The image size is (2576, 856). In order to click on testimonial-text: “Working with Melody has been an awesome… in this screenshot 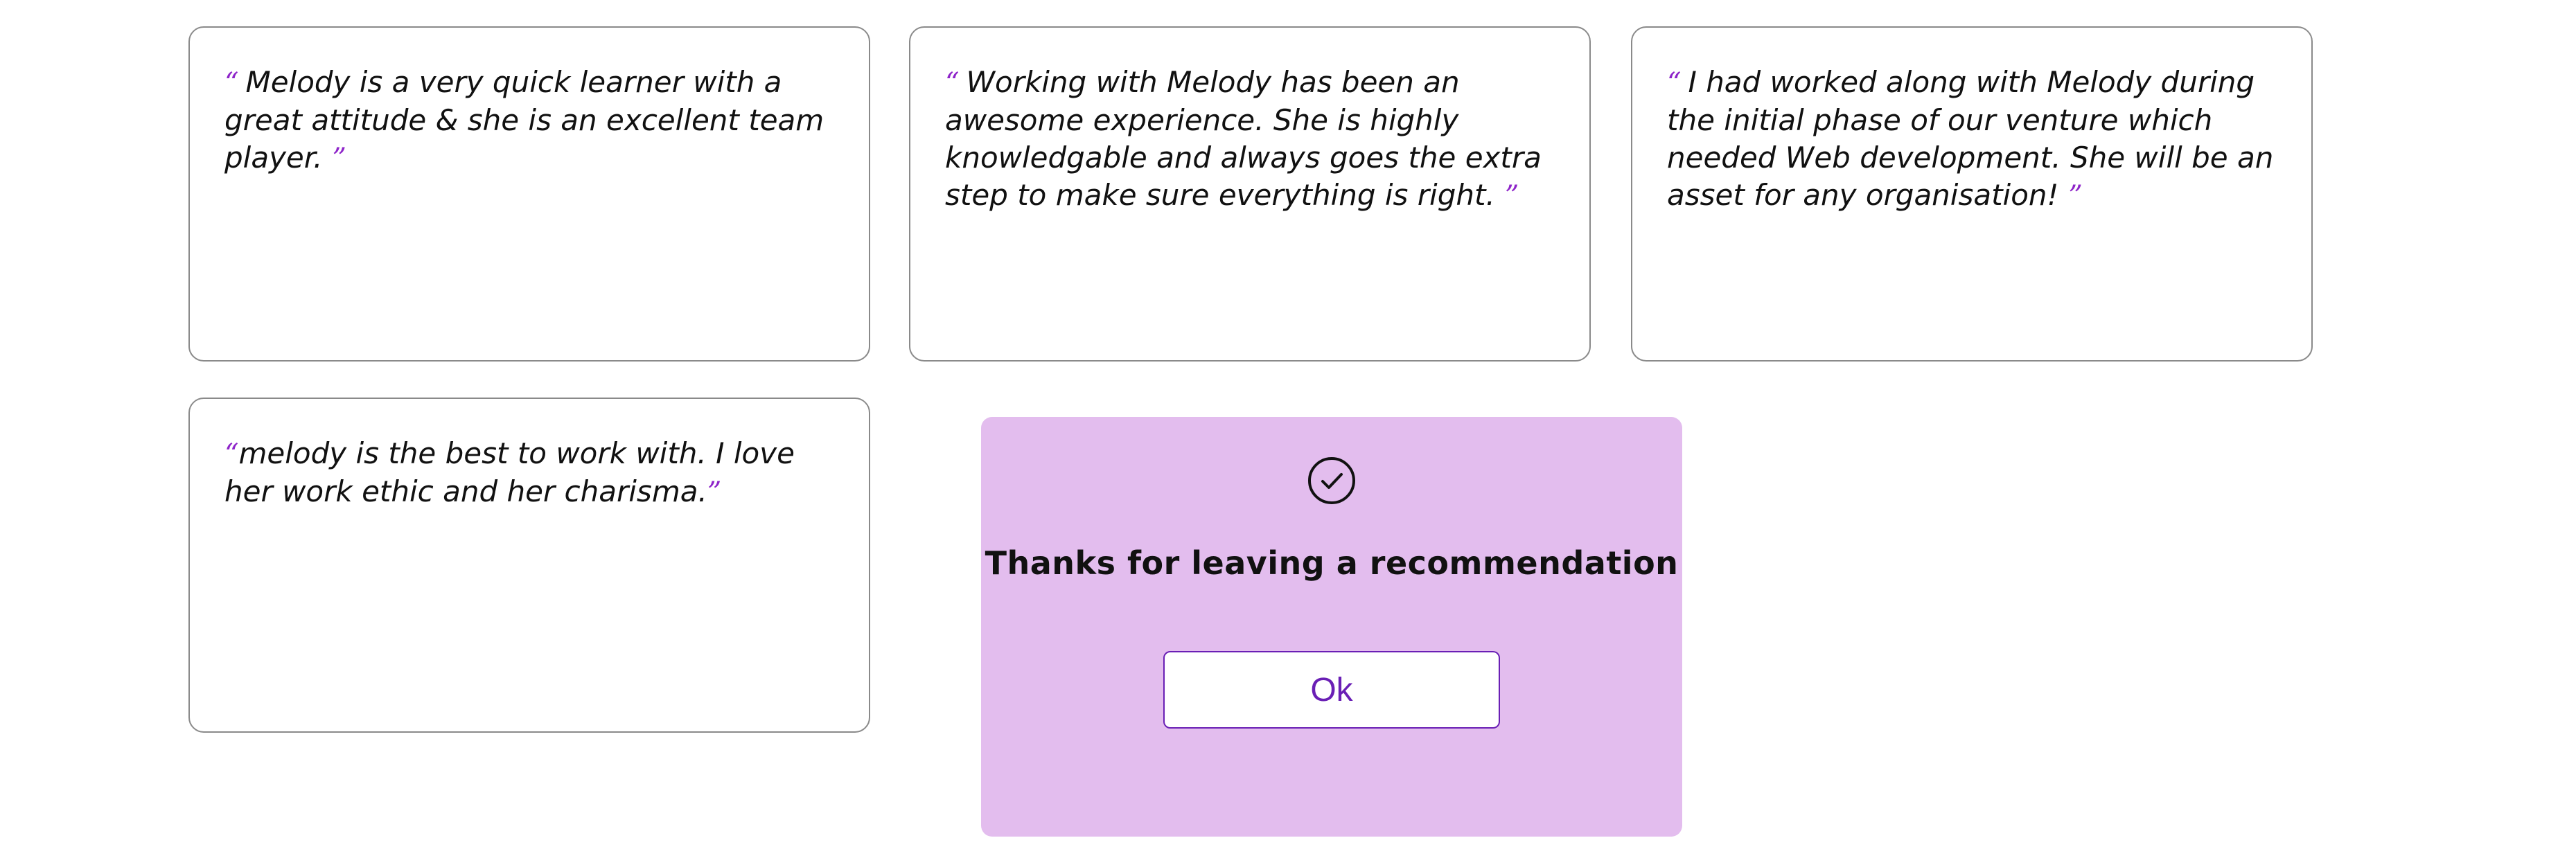, I will do `click(1250, 139)`.